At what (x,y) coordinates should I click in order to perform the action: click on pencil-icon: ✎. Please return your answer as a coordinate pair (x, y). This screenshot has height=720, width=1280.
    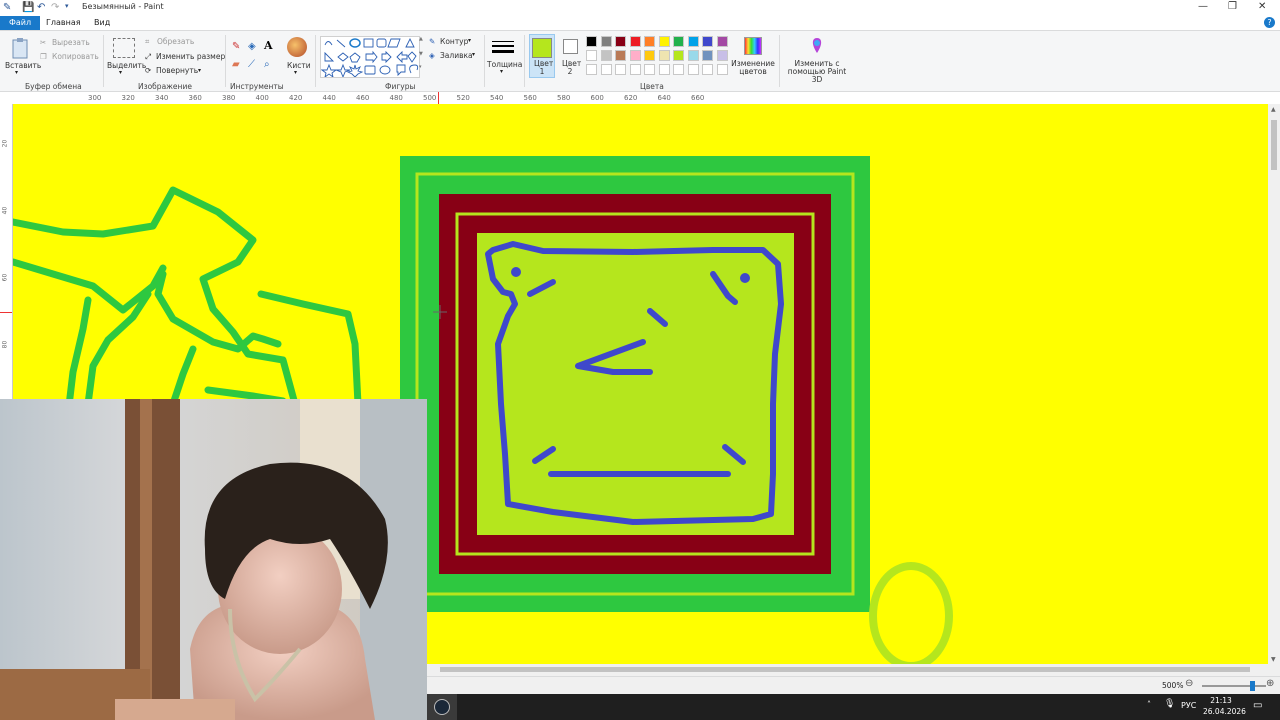
    Looking at the image, I should click on (236, 46).